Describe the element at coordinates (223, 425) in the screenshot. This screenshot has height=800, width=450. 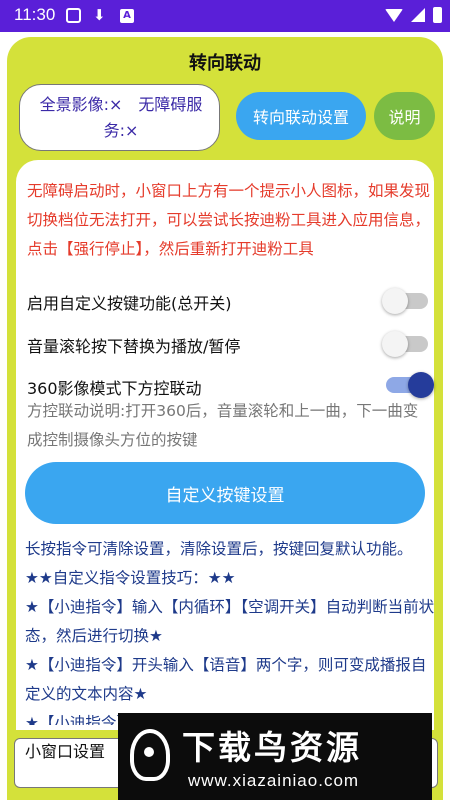
I see `steering-link-description: 方控联动说明:打开360后，音量滚轮和上一曲，下一曲变成控制摄像头方位的按键` at that location.